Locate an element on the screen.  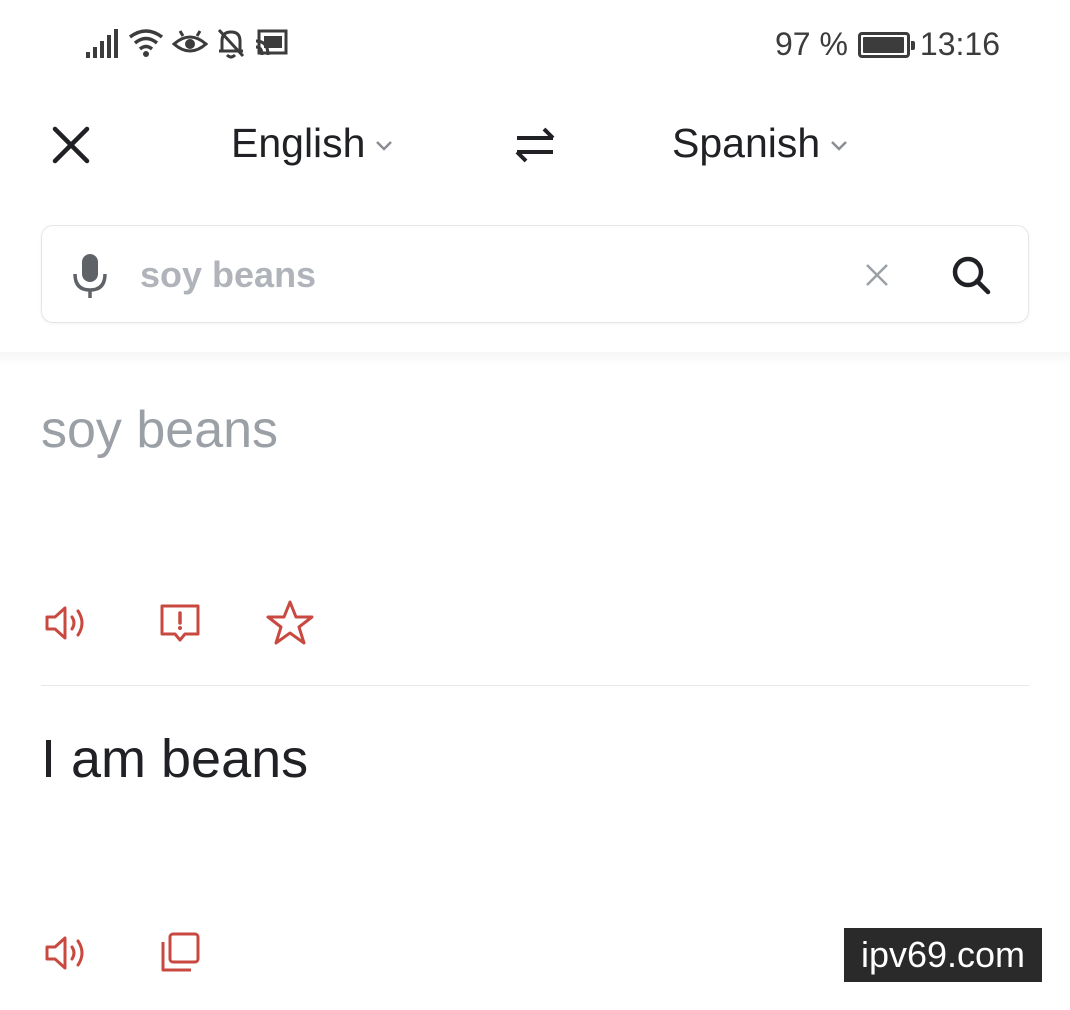
source-language-selector: English is located at coordinates (312, 143).